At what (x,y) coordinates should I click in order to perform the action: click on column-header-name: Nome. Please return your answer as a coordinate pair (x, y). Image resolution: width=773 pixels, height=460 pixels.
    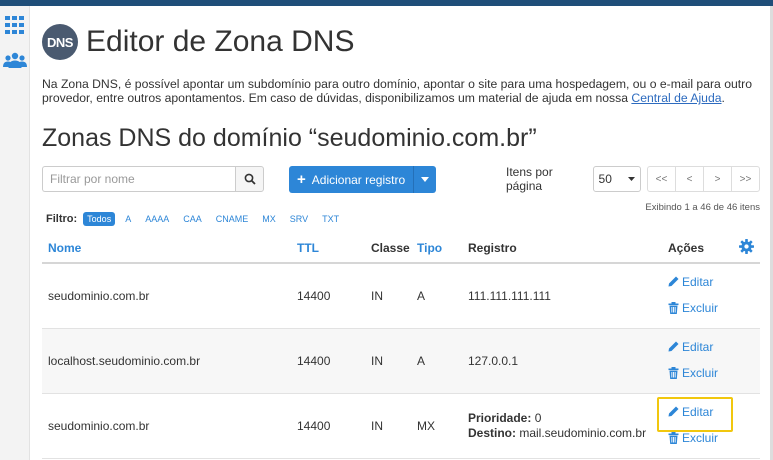
    Looking at the image, I should click on (64, 248).